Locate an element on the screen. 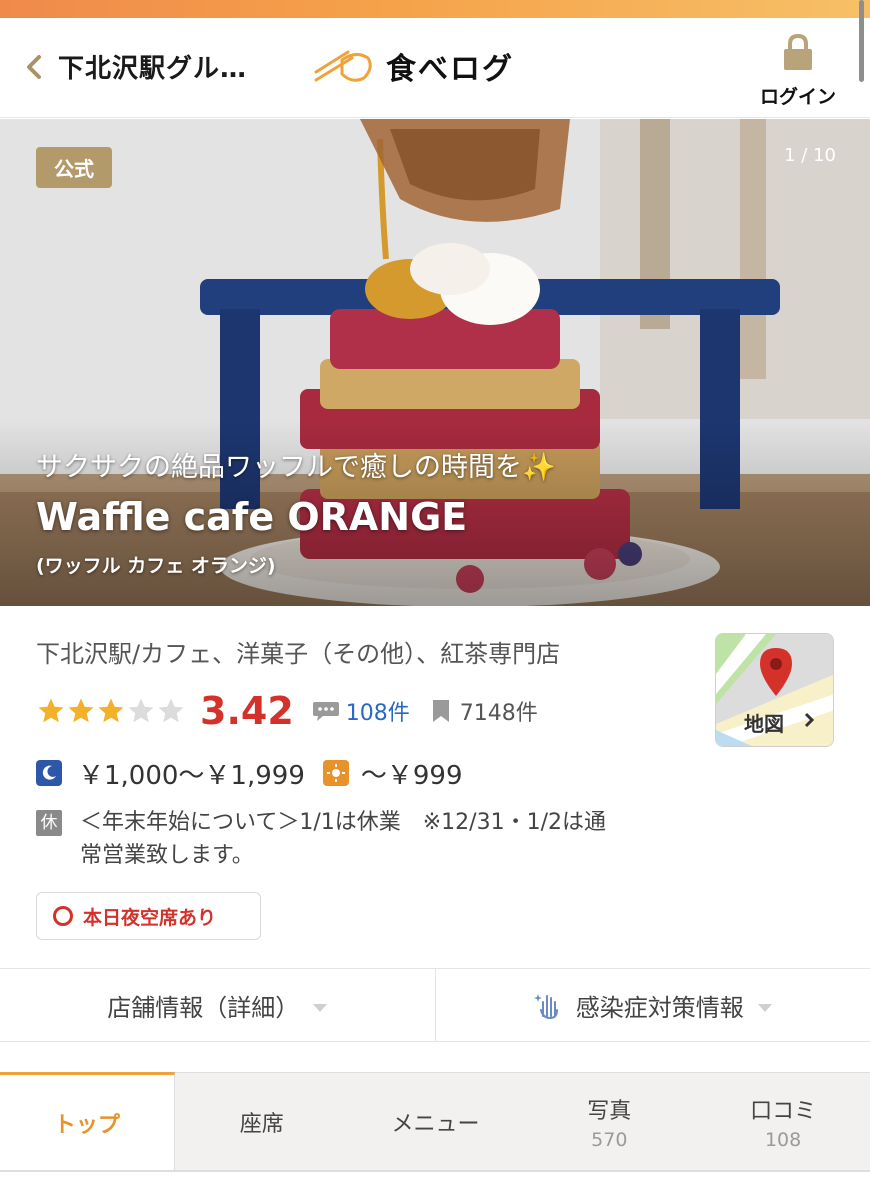 The width and height of the screenshot is (870, 1200). holiday-text-line2: 常営業致します。 is located at coordinates (167, 855).